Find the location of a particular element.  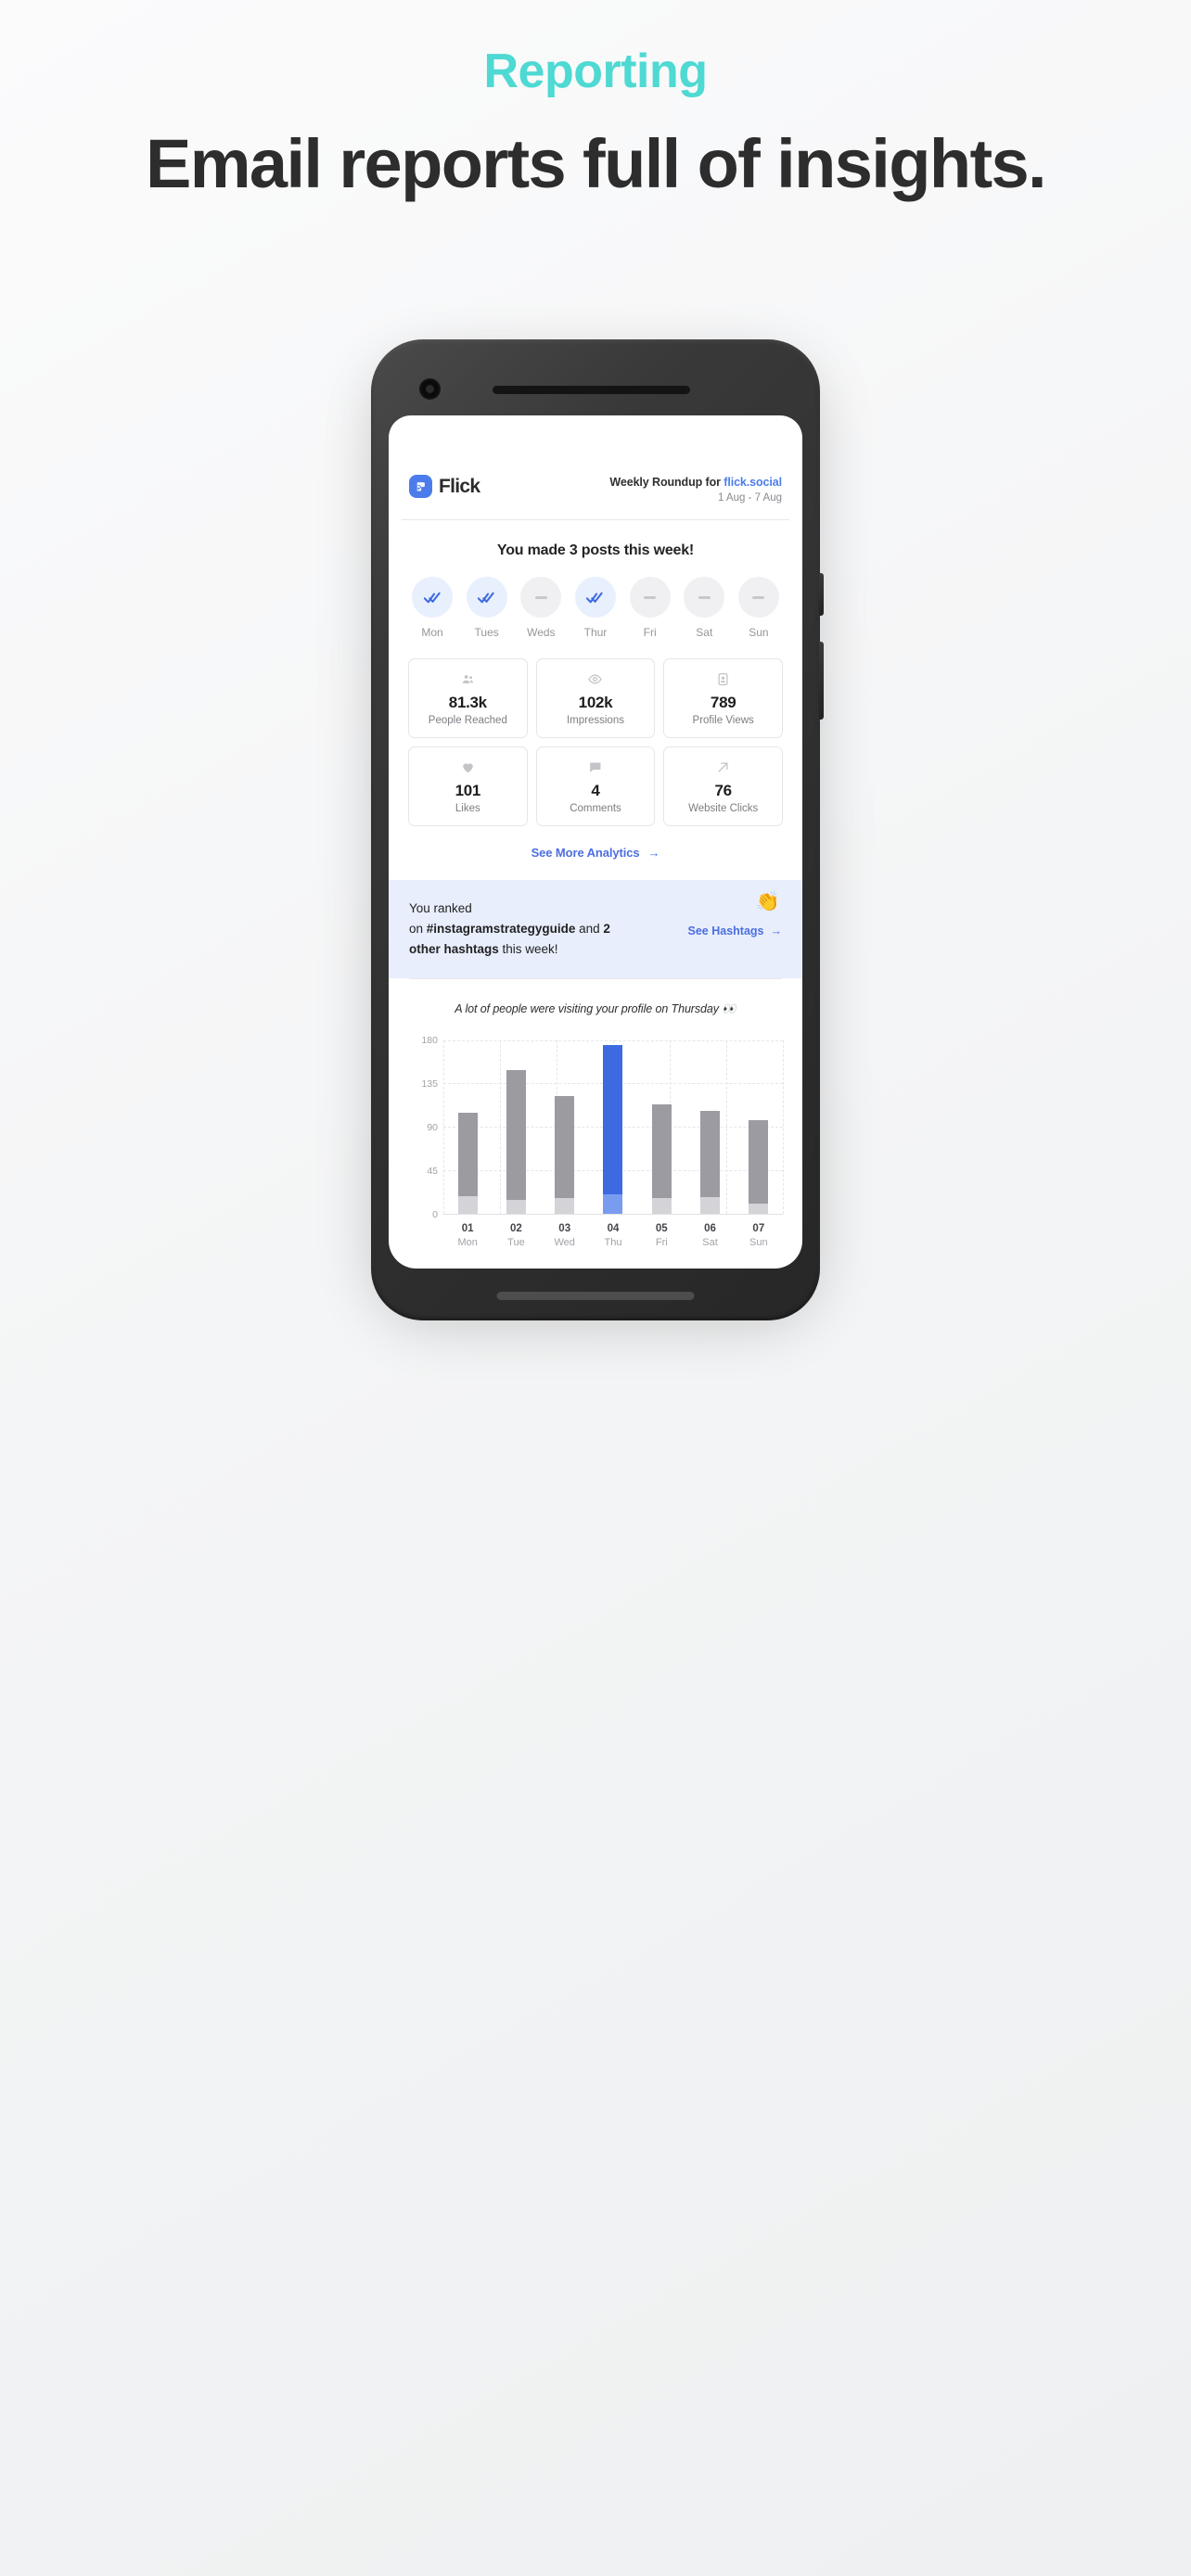

day-item-mon: Mon is located at coordinates (432, 608).